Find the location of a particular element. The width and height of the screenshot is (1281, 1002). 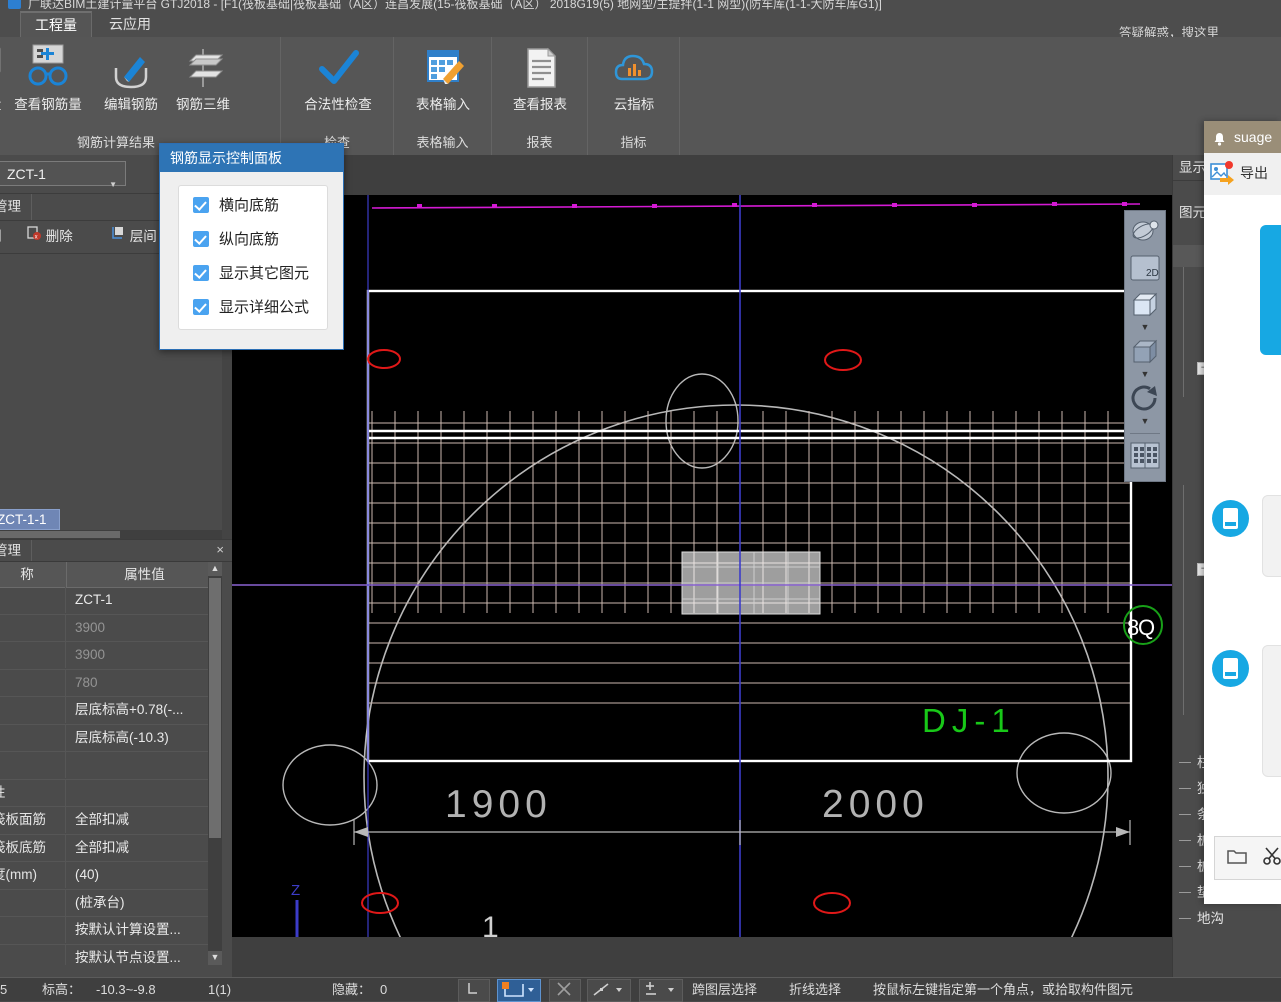

scroll-up-icon: ▲ is located at coordinates (215, 569).